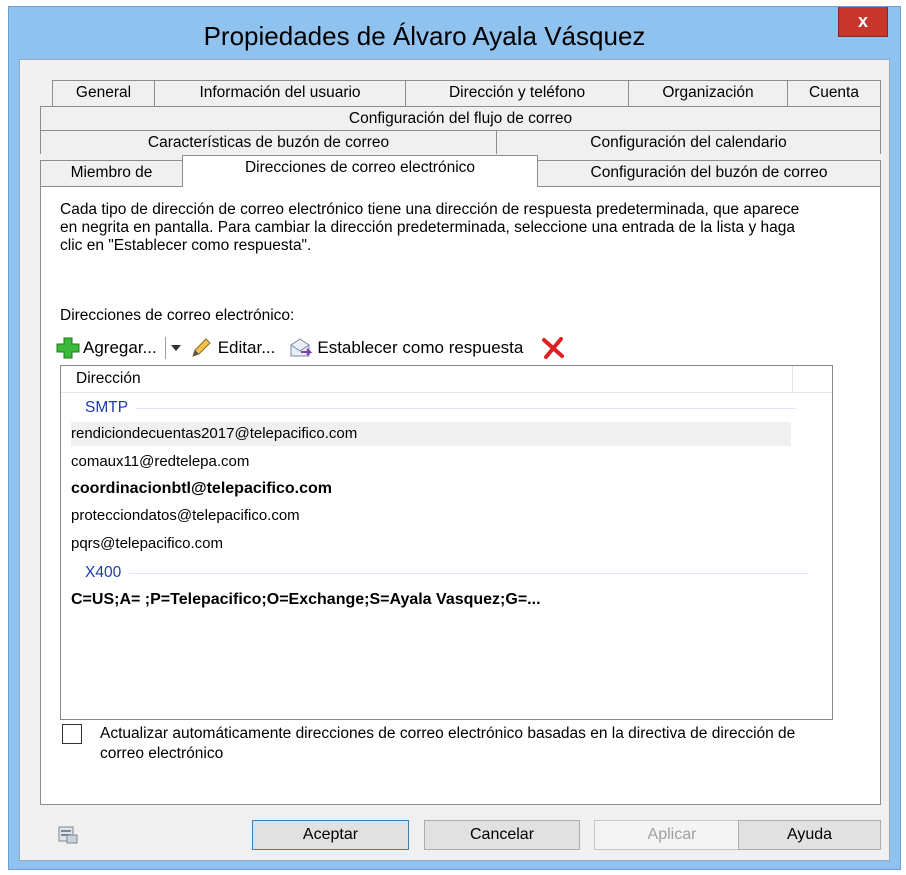  Describe the element at coordinates (301, 347) in the screenshot. I see `envelope-reply-icon` at that location.